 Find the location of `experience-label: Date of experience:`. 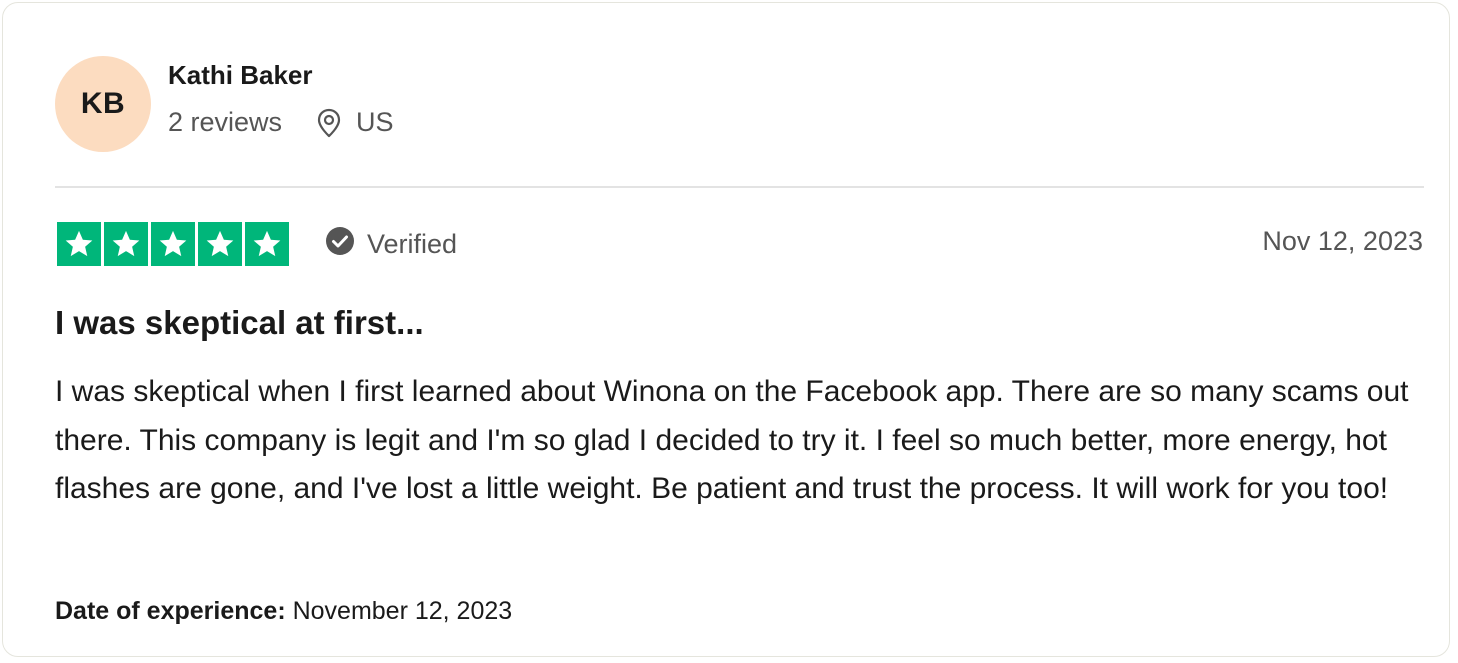

experience-label: Date of experience: is located at coordinates (170, 611).